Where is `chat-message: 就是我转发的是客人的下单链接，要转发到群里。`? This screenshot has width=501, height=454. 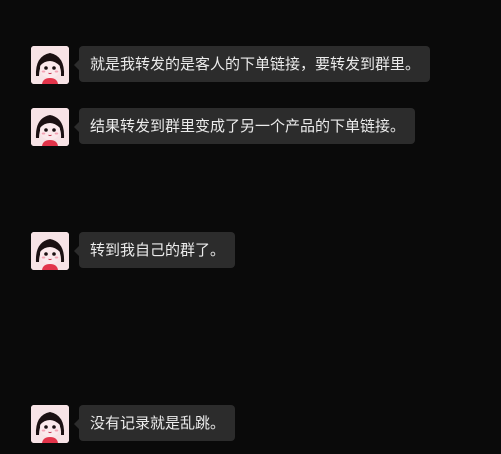 chat-message: 就是我转发的是客人的下单链接，要转发到群里。 is located at coordinates (231, 65).